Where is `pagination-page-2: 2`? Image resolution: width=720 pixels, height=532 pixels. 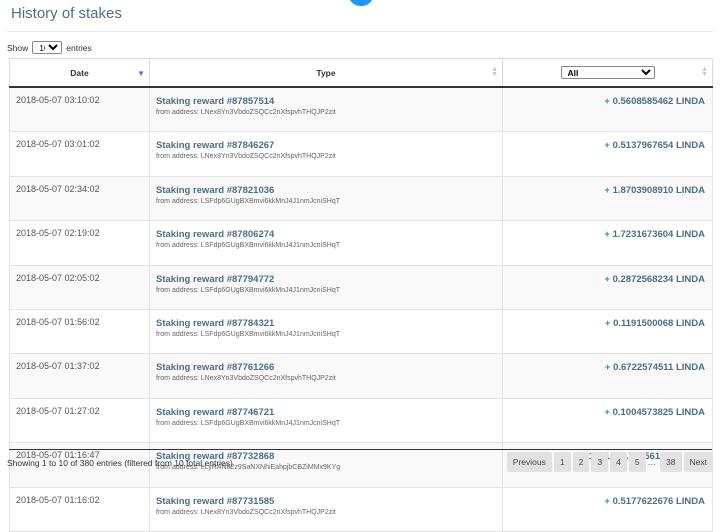 pagination-page-2: 2 is located at coordinates (581, 462).